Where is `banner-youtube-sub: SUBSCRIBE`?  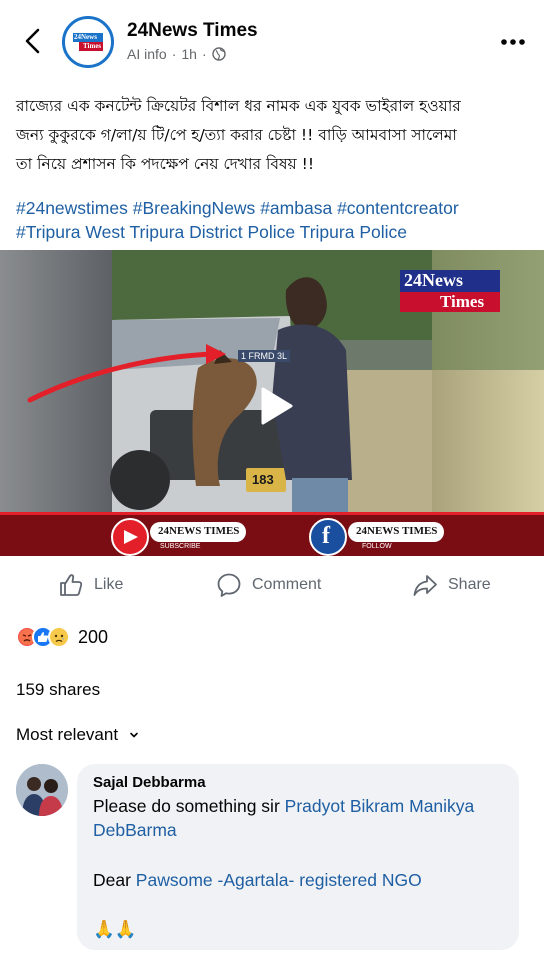
banner-youtube-sub: SUBSCRIBE is located at coordinates (180, 546).